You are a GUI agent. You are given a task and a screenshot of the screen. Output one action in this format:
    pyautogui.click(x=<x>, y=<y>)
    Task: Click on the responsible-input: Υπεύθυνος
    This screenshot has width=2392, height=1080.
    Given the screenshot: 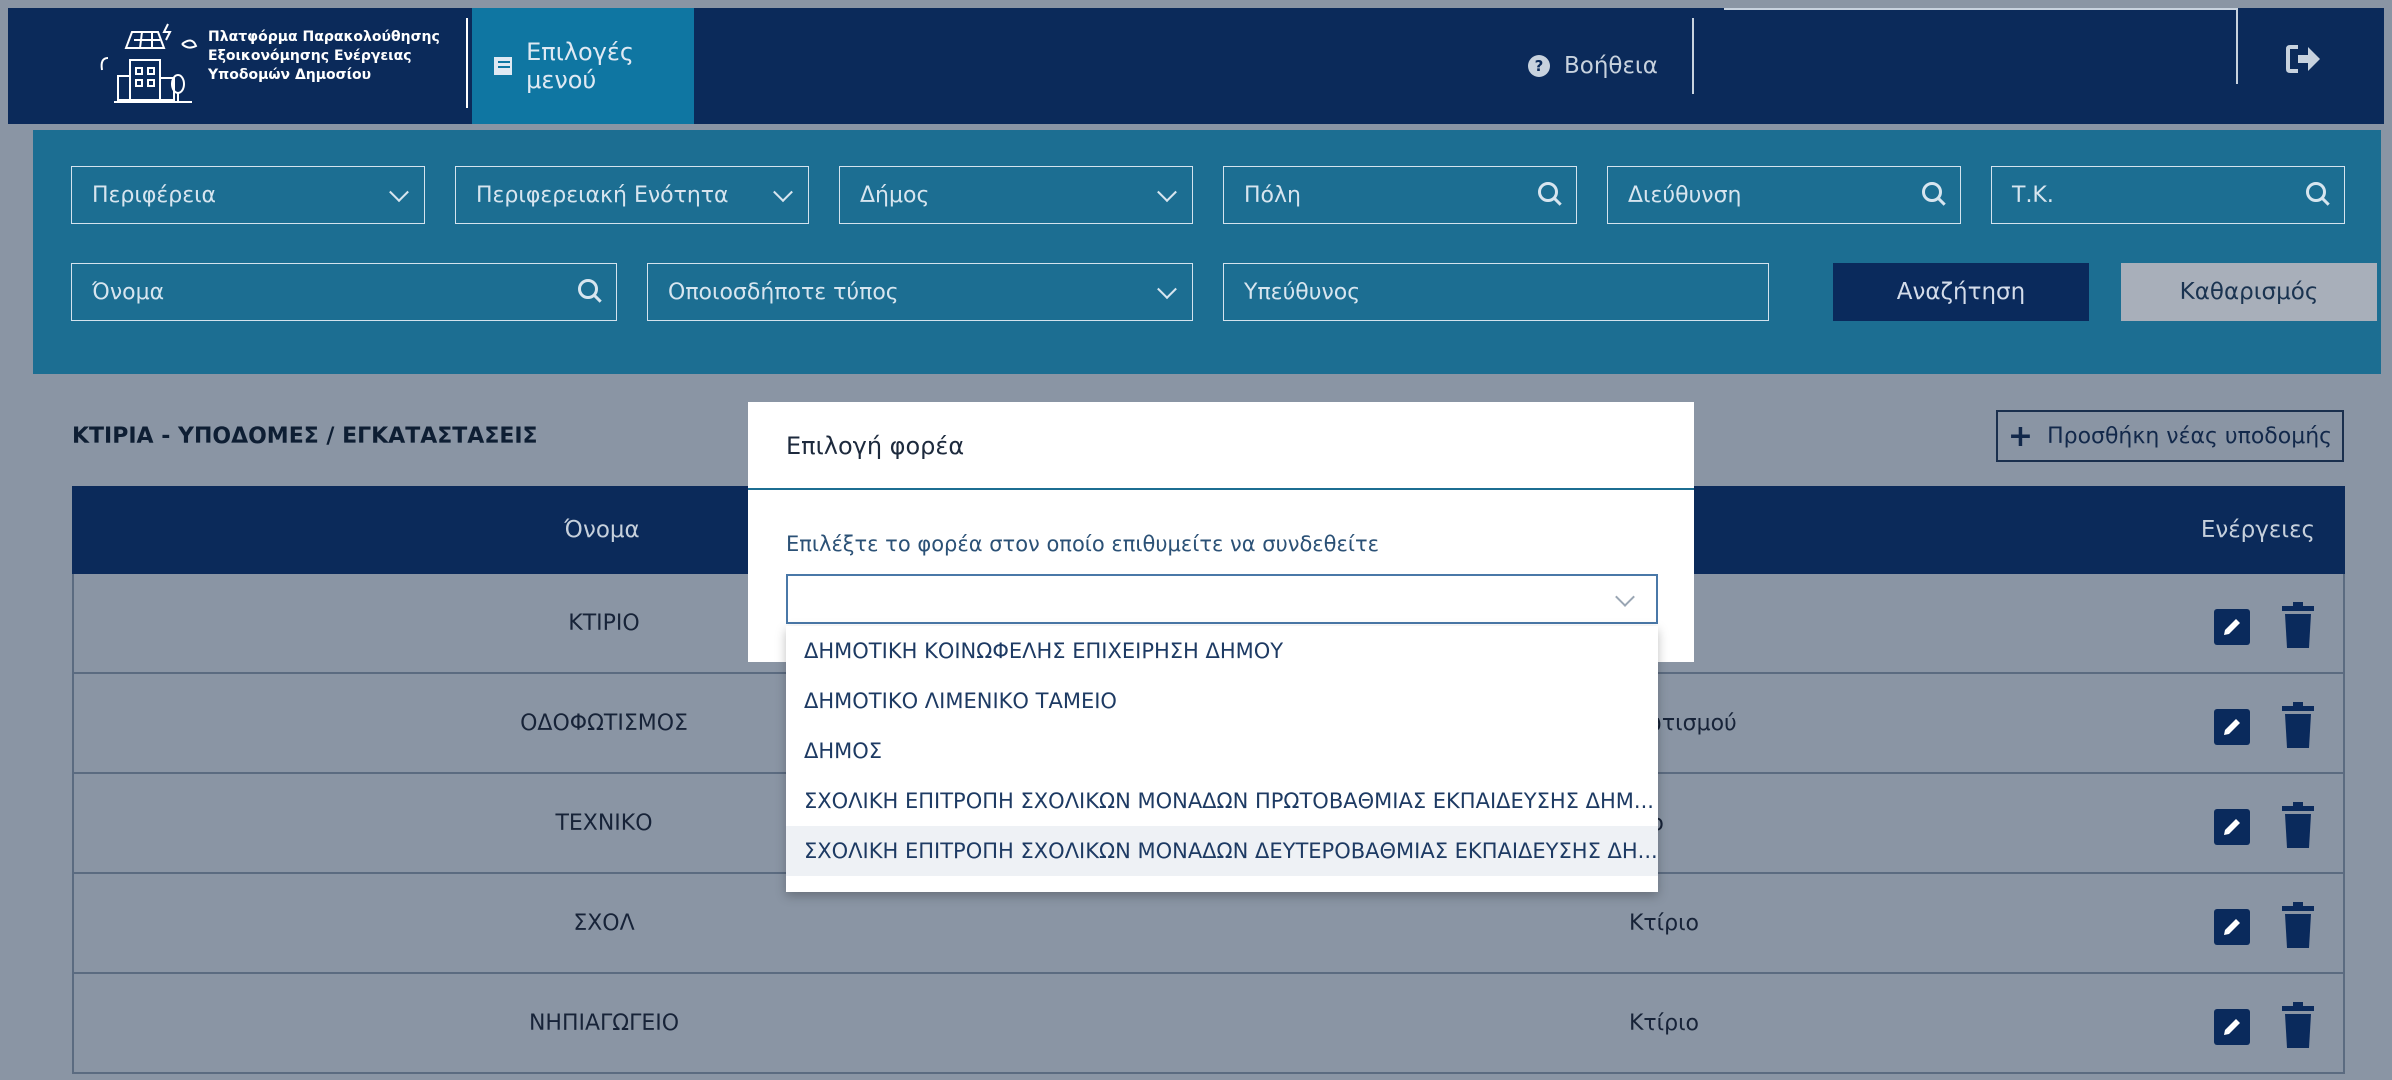 What is the action you would take?
    pyautogui.click(x=1496, y=292)
    